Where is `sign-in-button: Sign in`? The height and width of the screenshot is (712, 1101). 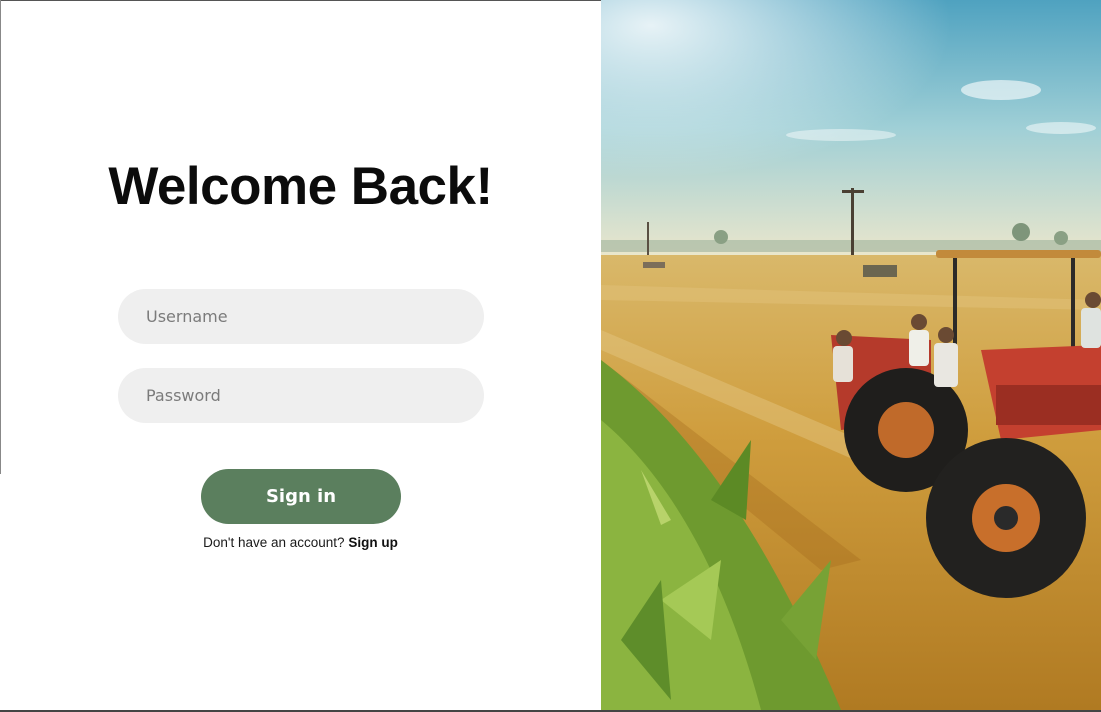
sign-in-button: Sign in is located at coordinates (301, 496).